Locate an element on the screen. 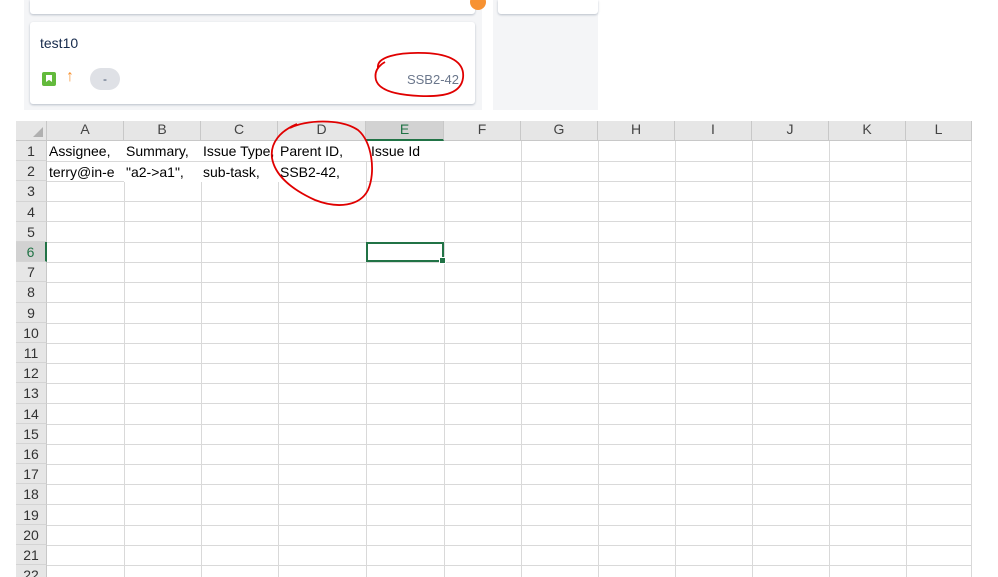  column-header-j: J is located at coordinates (790, 131).